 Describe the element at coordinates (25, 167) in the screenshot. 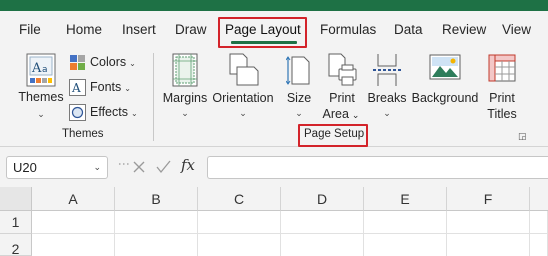

I see `name-box-value: U20` at that location.